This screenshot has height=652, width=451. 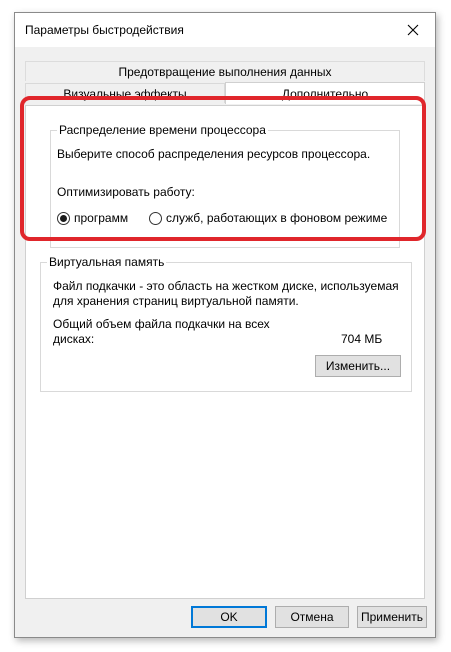 What do you see at coordinates (362, 339) in the screenshot?
I see `total-value: 704 МБ` at bounding box center [362, 339].